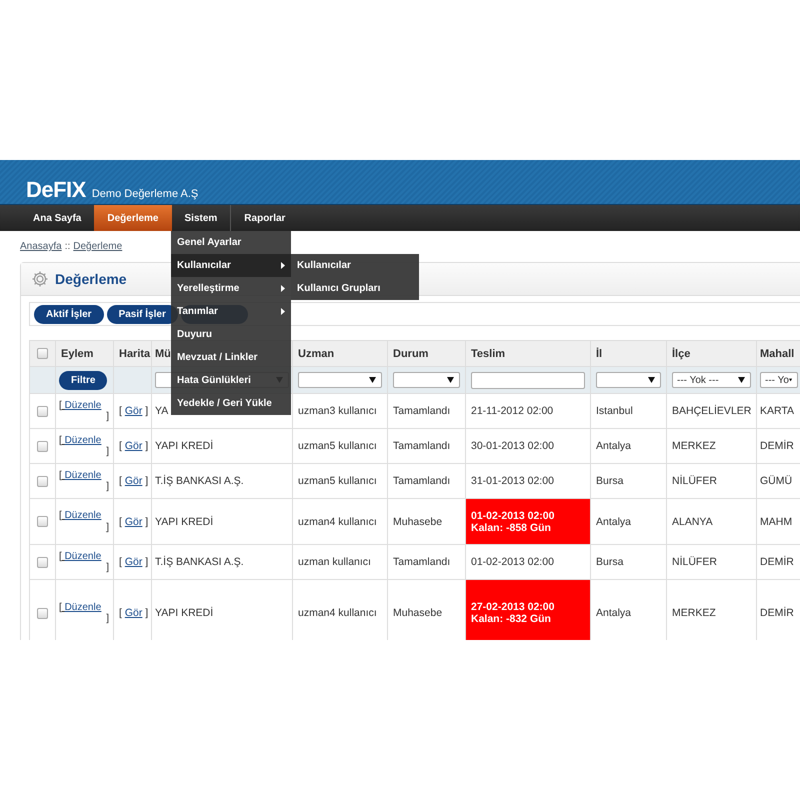 The height and width of the screenshot is (800, 800). I want to click on gear-icon, so click(40, 279).